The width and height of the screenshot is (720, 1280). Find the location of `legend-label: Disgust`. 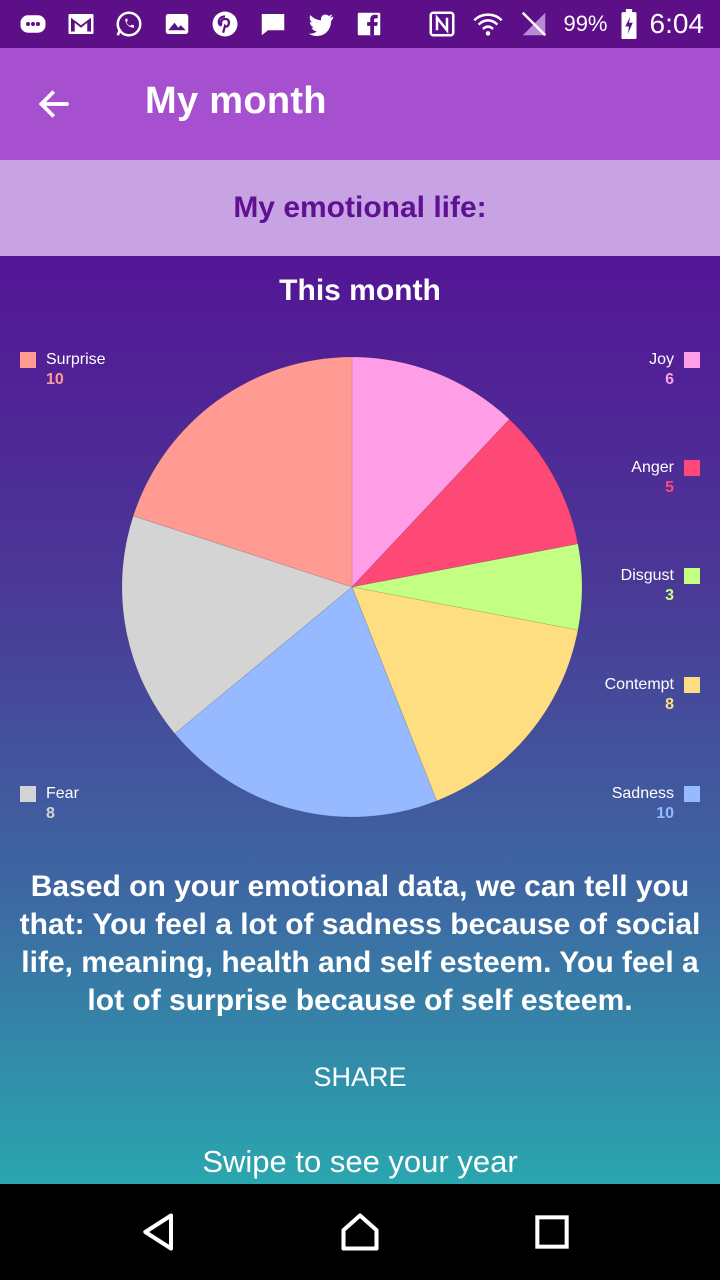

legend-label: Disgust is located at coordinates (647, 575).